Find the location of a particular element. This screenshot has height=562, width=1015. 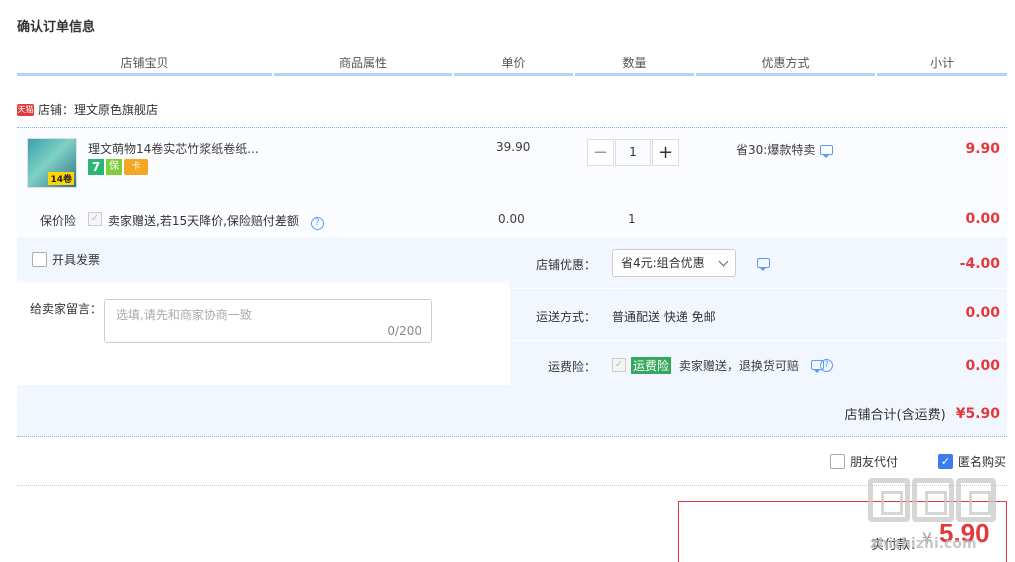

freight-insurance-label: 运费险： is located at coordinates (572, 367).